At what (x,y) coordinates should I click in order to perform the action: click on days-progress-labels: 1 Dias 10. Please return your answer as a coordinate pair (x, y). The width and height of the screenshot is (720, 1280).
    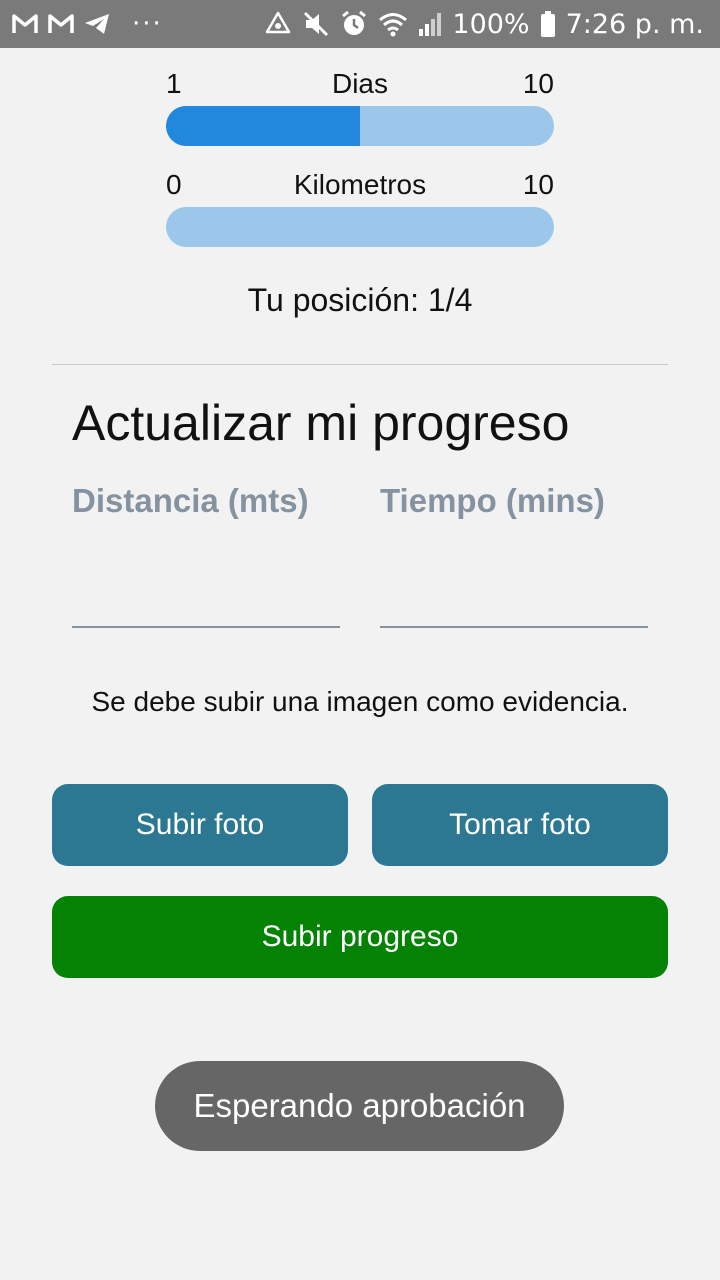
    Looking at the image, I should click on (360, 84).